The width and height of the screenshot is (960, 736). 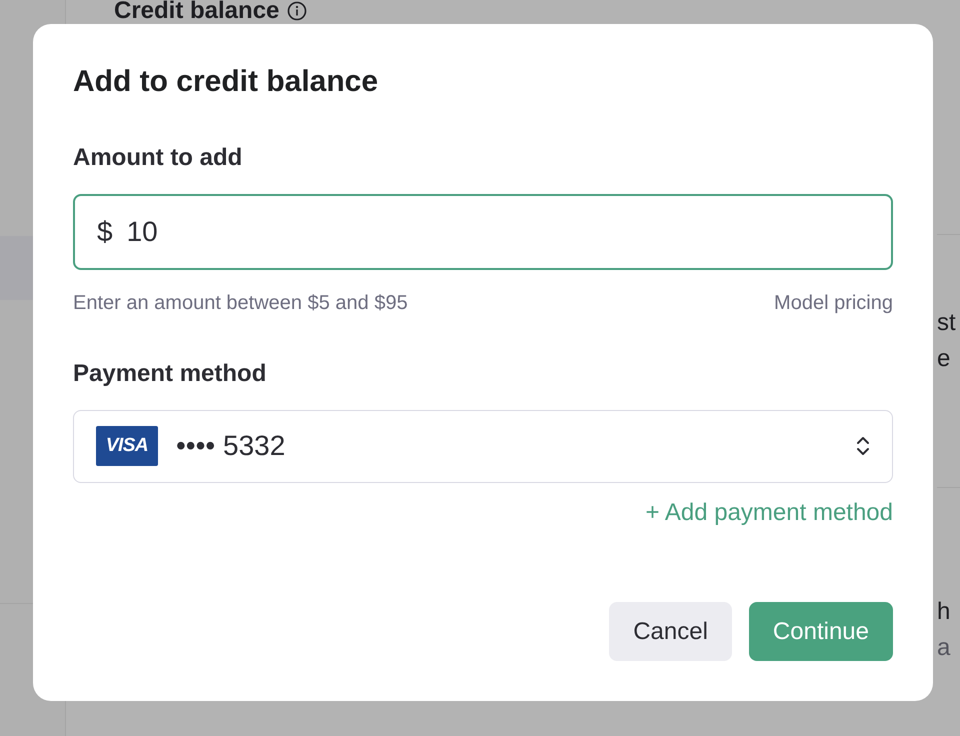 I want to click on field-label: Payment method, so click(x=169, y=374).